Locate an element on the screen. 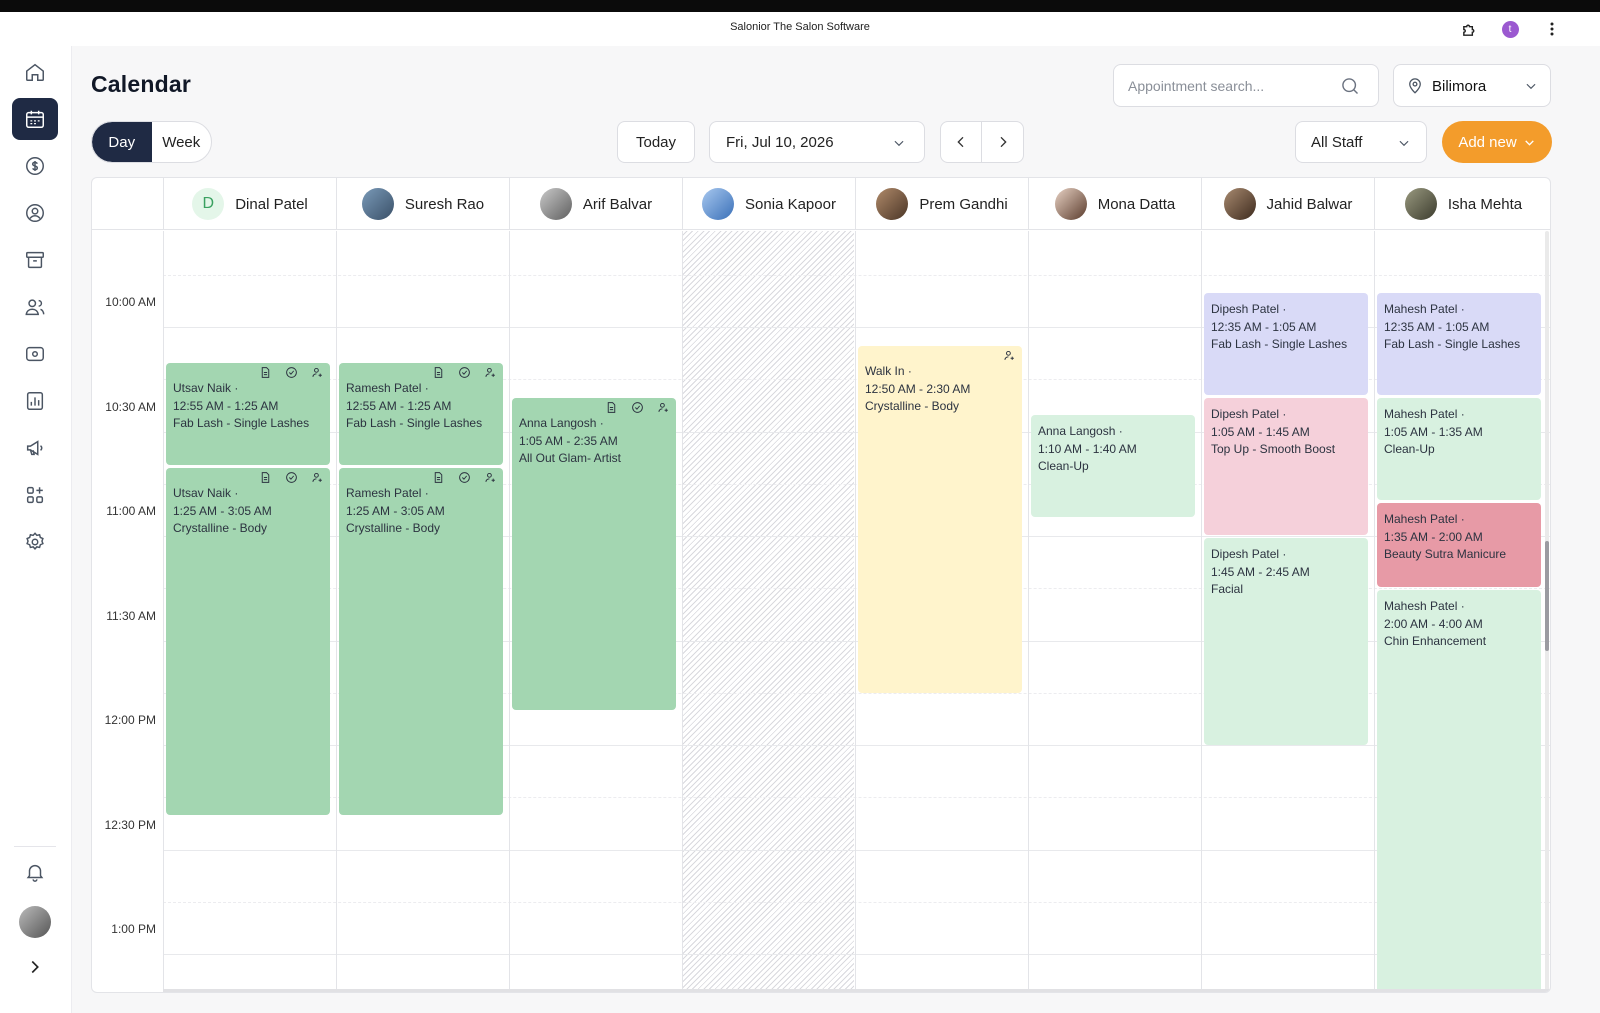 The width and height of the screenshot is (1600, 1013). view-toggle: Day Week is located at coordinates (151, 142).